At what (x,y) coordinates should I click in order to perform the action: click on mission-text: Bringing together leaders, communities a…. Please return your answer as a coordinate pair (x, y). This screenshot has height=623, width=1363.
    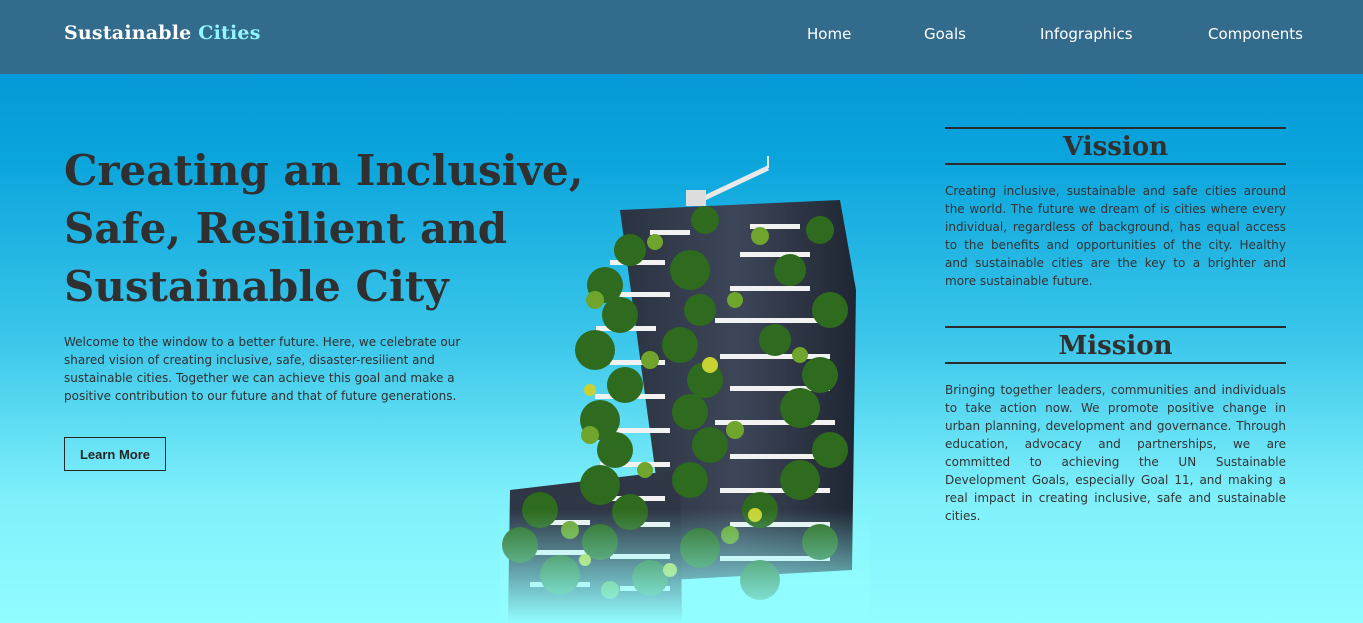
    Looking at the image, I should click on (1115, 453).